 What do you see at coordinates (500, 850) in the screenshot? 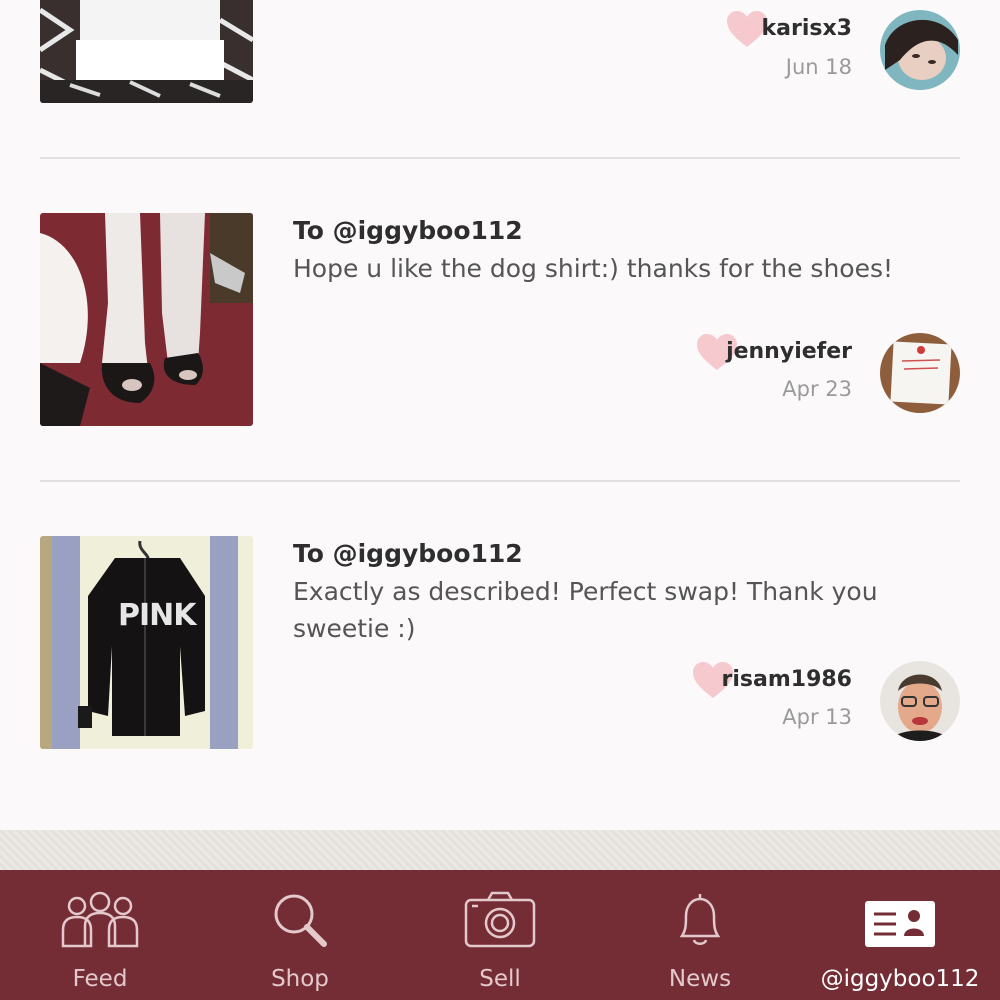
I see `content-footer-texture` at bounding box center [500, 850].